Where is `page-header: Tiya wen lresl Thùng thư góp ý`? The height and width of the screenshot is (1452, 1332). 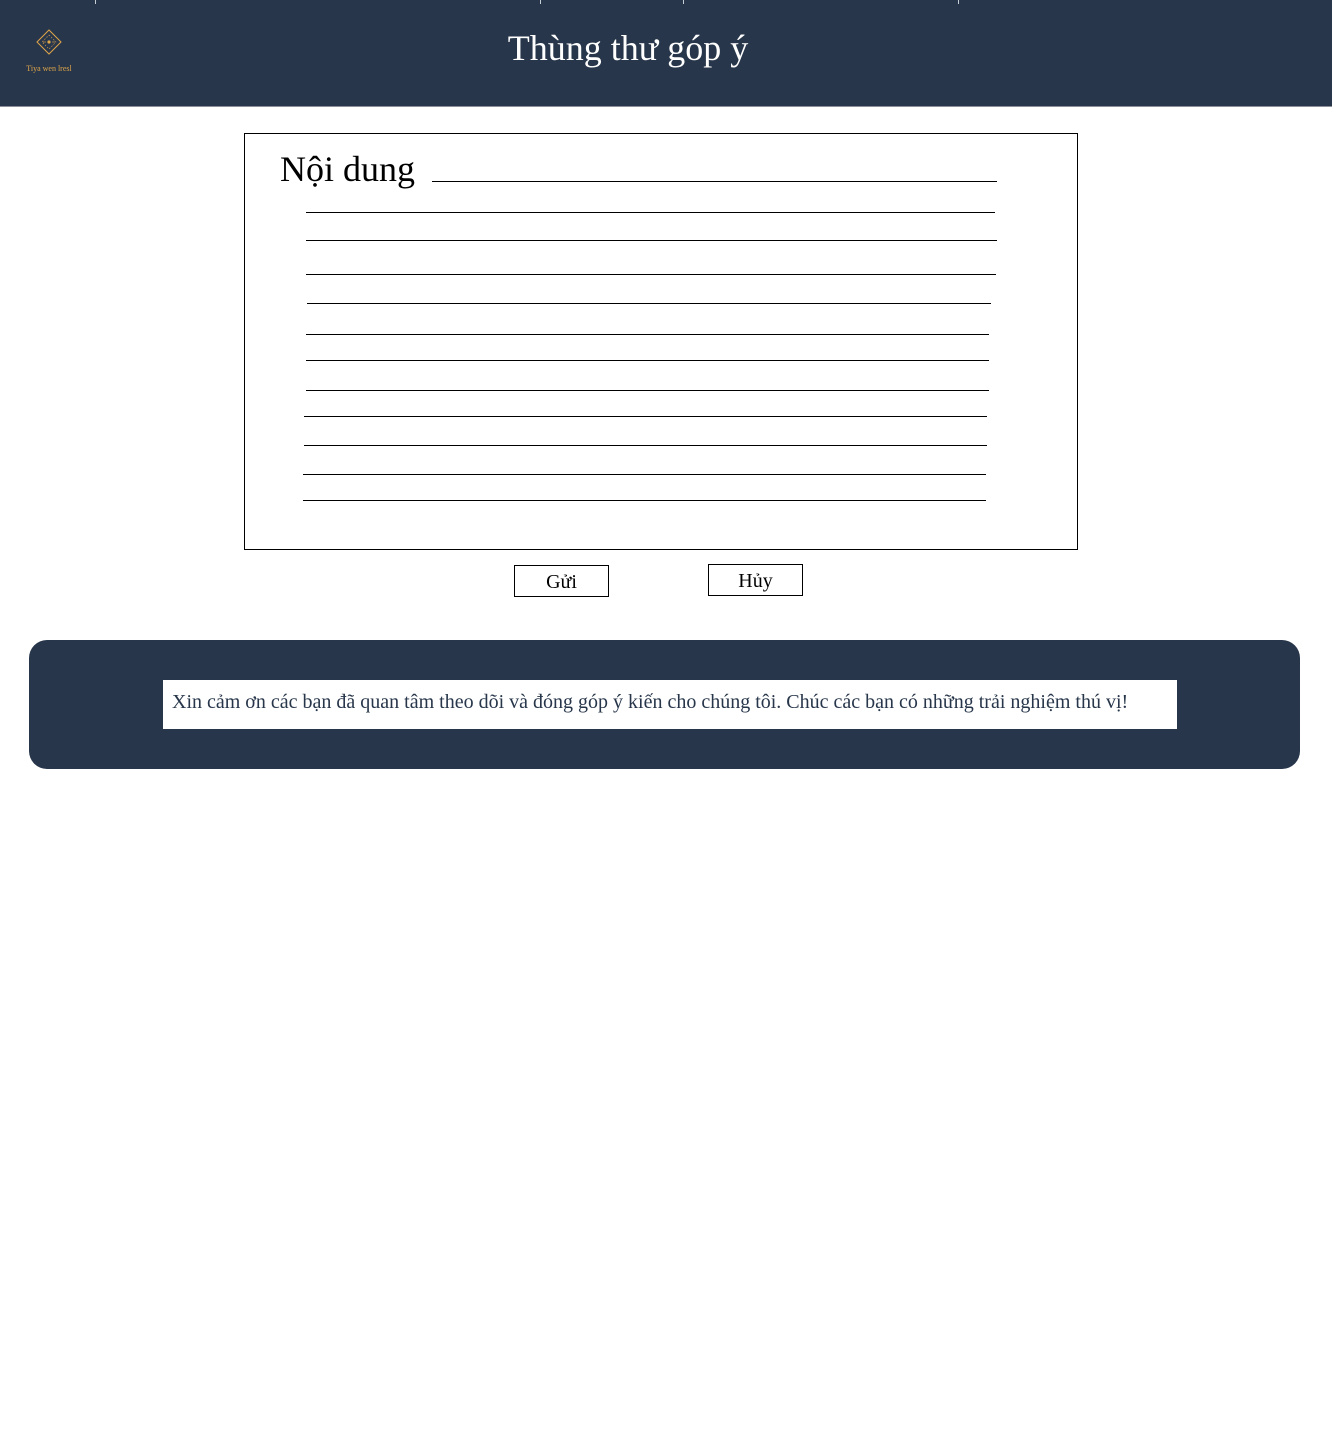 page-header: Tiya wen lresl Thùng thư góp ý is located at coordinates (666, 53).